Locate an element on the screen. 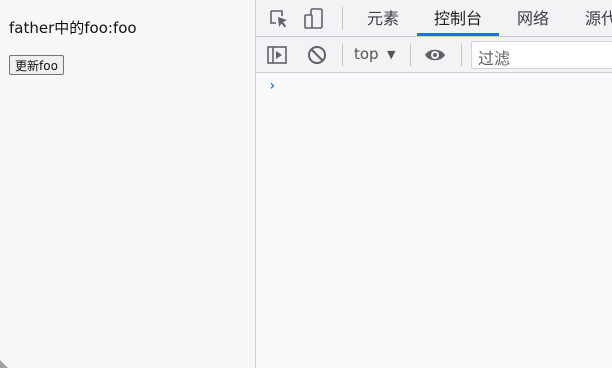 The height and width of the screenshot is (368, 612). page-text: father中的foo:foo is located at coordinates (73, 28).